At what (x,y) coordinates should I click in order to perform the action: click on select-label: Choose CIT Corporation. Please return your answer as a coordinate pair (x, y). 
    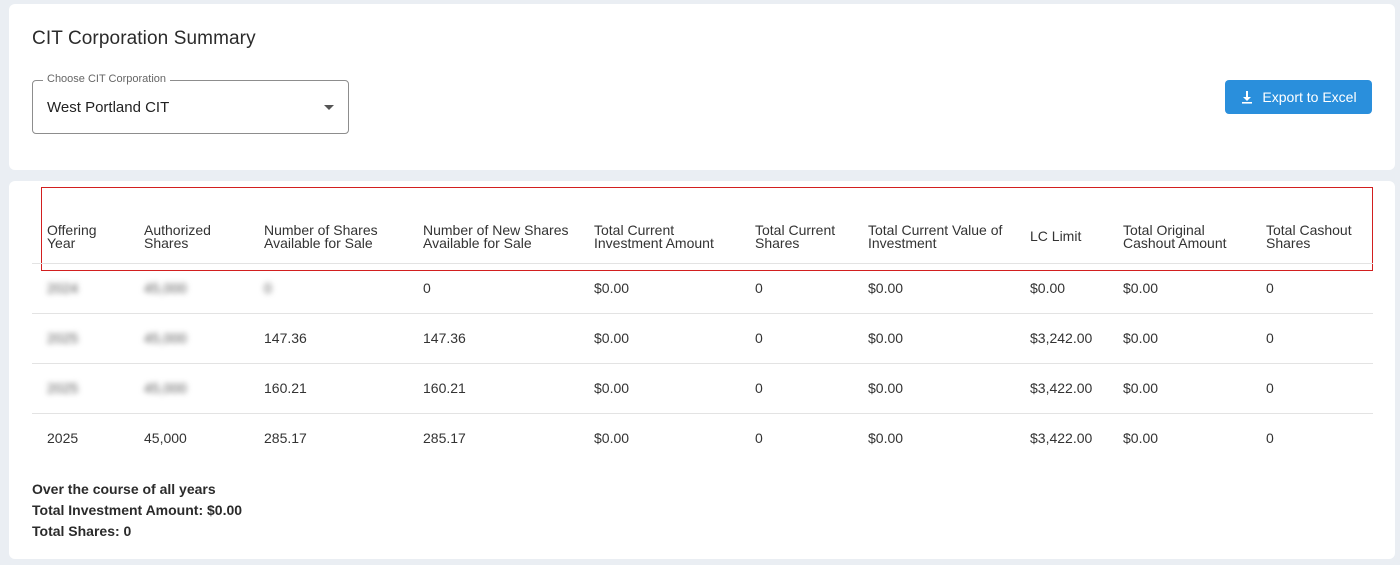
    Looking at the image, I should click on (107, 79).